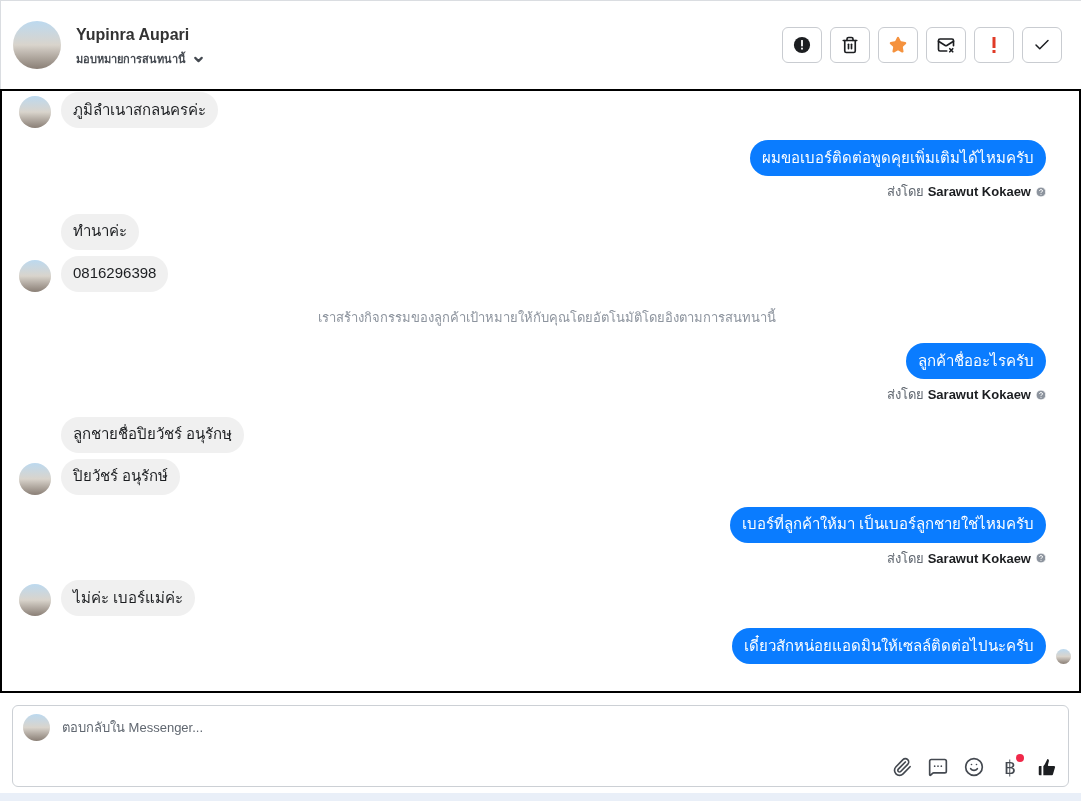 Image resolution: width=1081 pixels, height=801 pixels. I want to click on paperclip-icon, so click(902, 767).